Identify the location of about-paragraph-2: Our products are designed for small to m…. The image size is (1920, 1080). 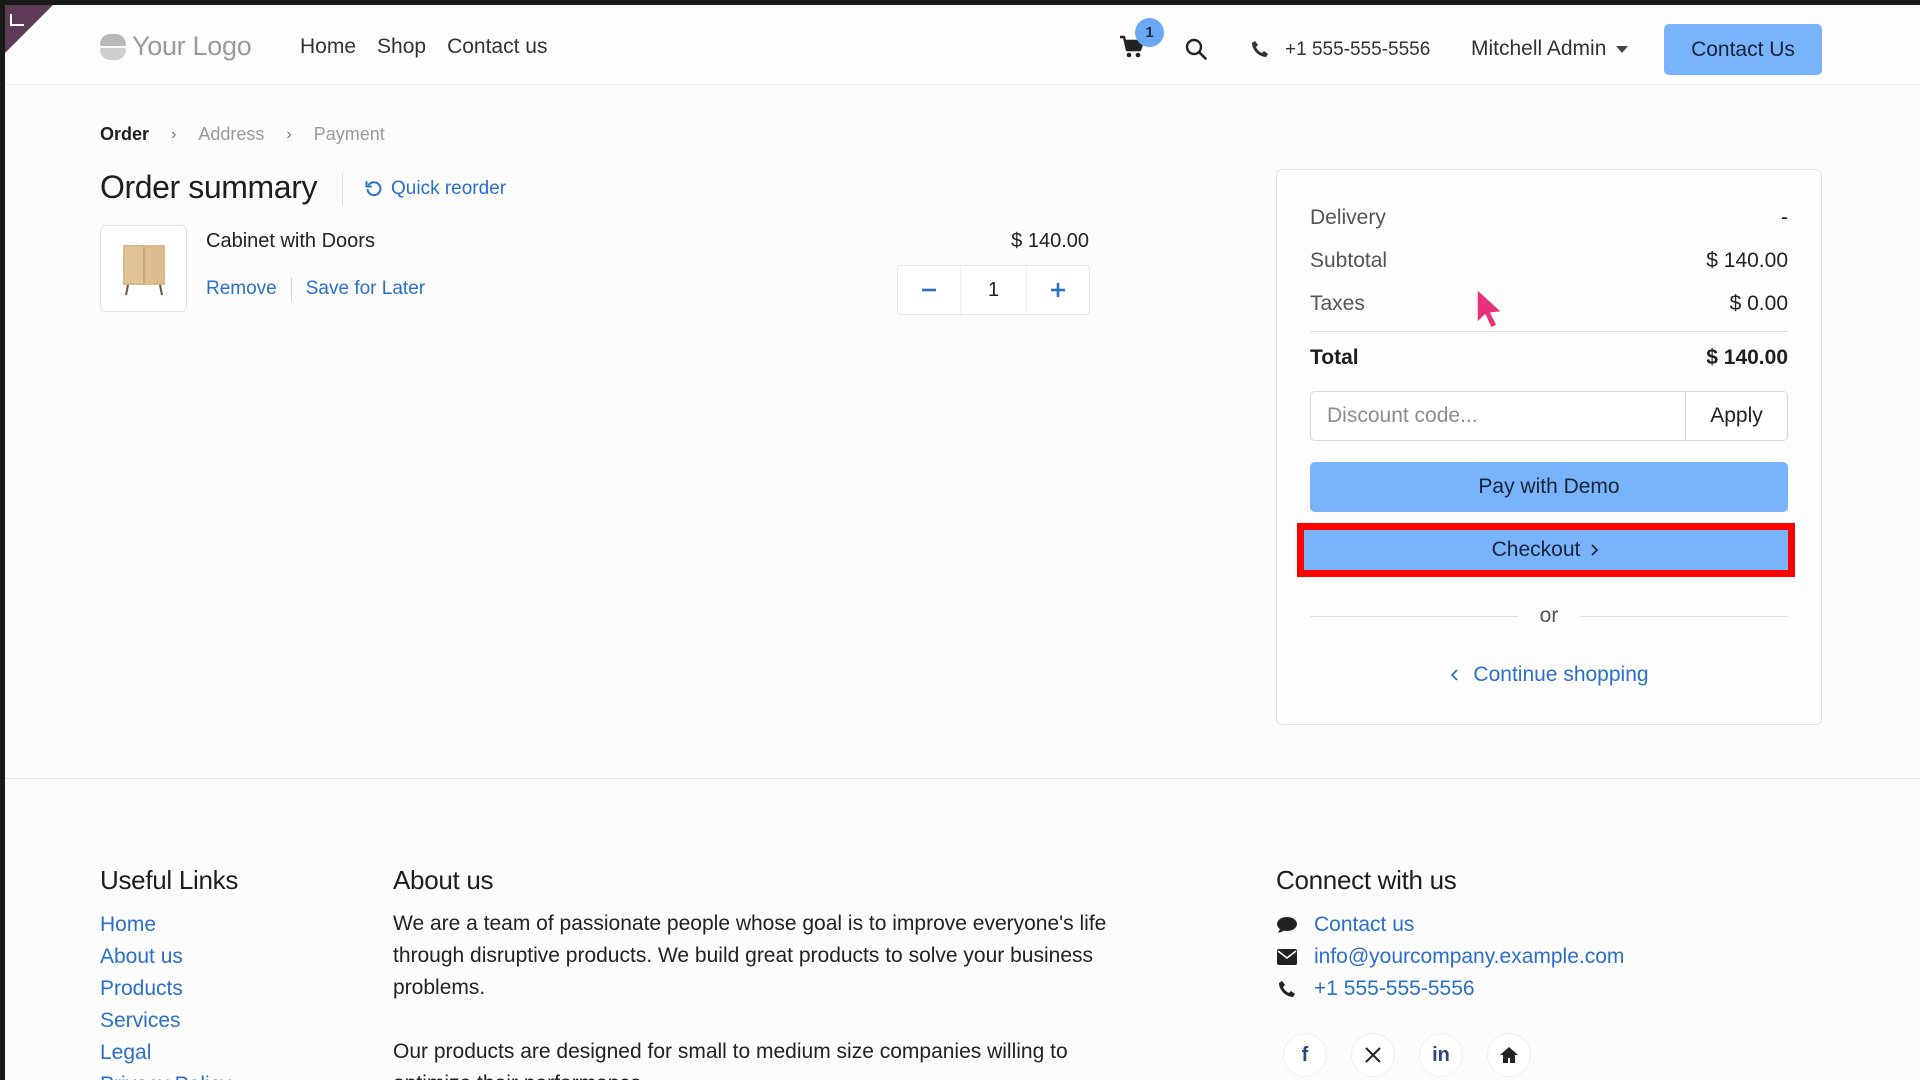
(730, 1060).